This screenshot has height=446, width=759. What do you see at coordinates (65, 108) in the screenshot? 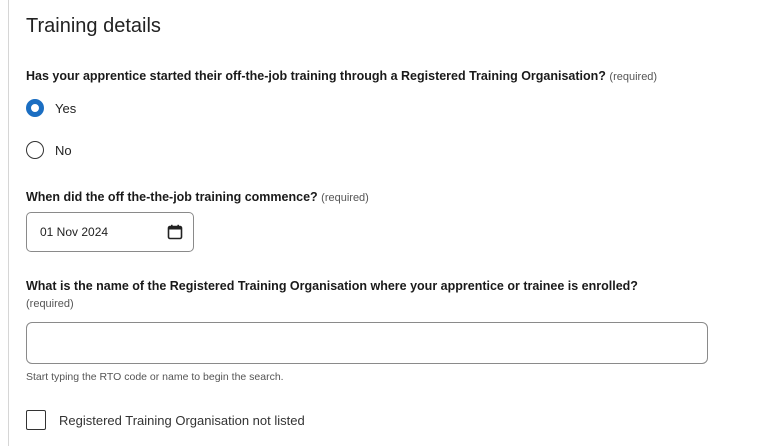
I see `radio-yes-label: Yes` at bounding box center [65, 108].